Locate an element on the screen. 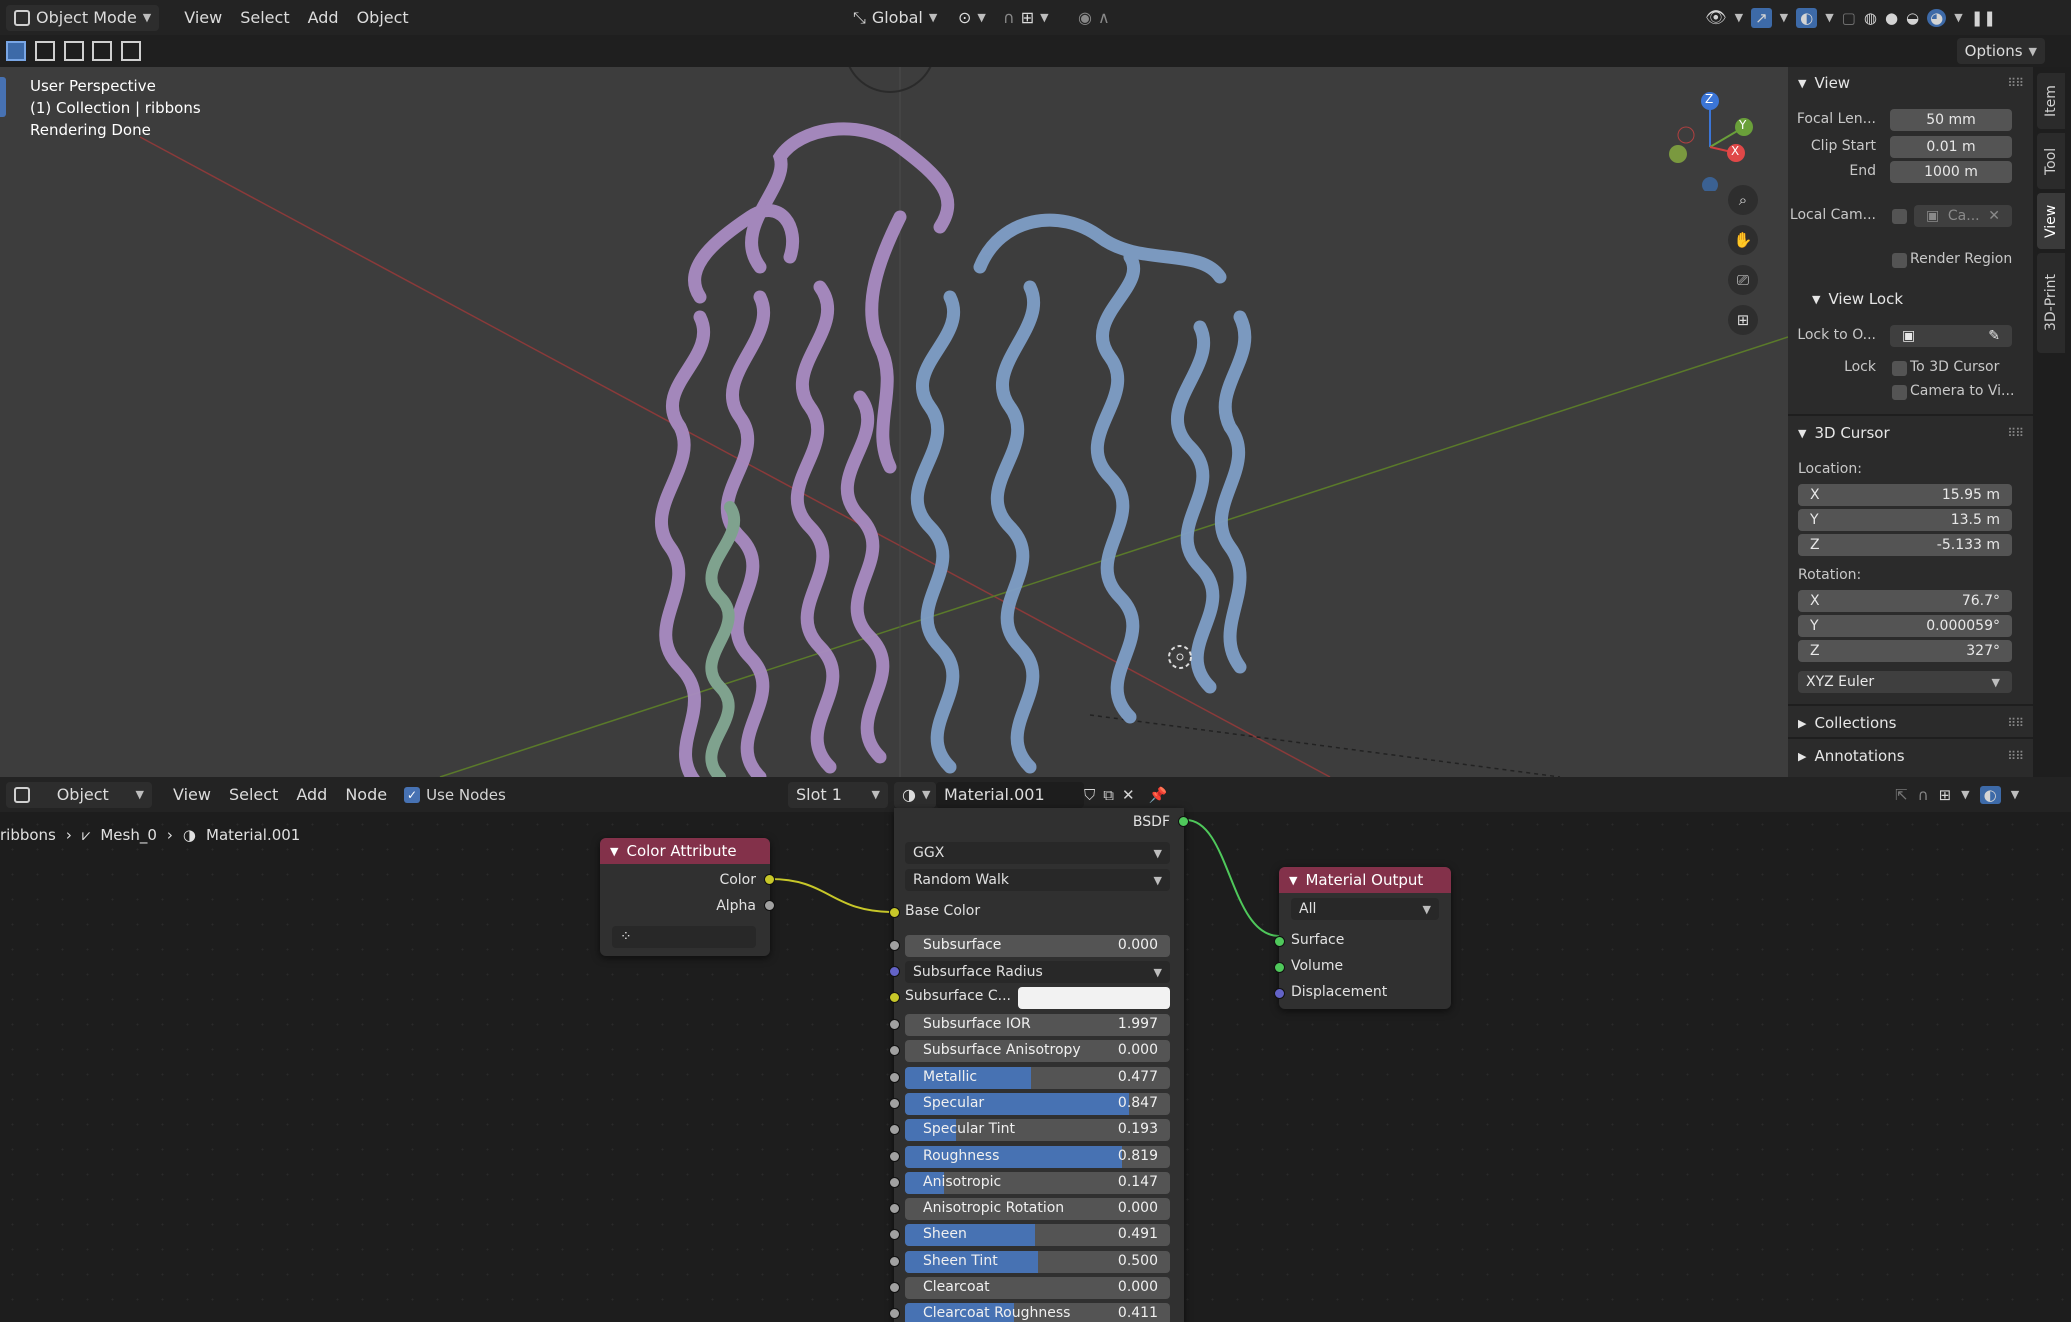 The width and height of the screenshot is (2071, 1322). focal-length-field: 50 mm is located at coordinates (1951, 120).